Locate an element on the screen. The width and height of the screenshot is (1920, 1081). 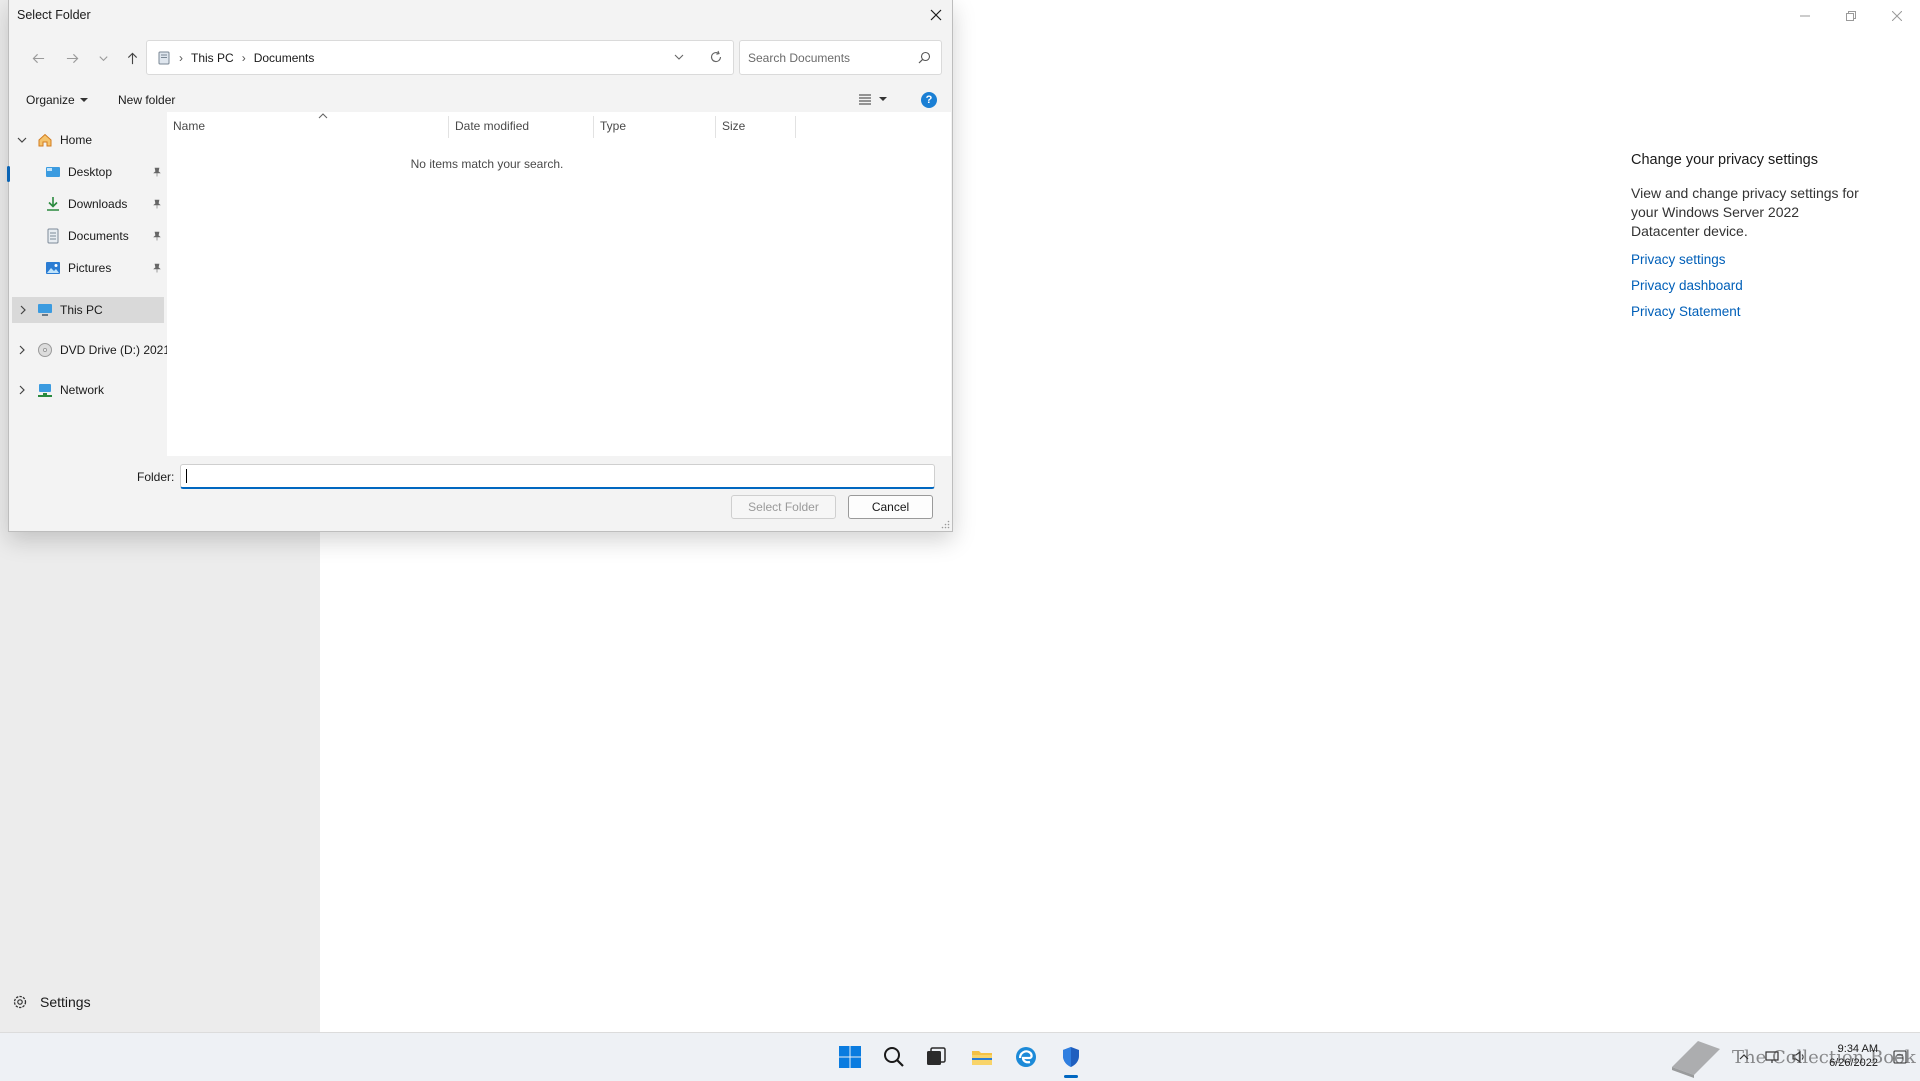
chevron-up-icon is located at coordinates (1744, 1057).